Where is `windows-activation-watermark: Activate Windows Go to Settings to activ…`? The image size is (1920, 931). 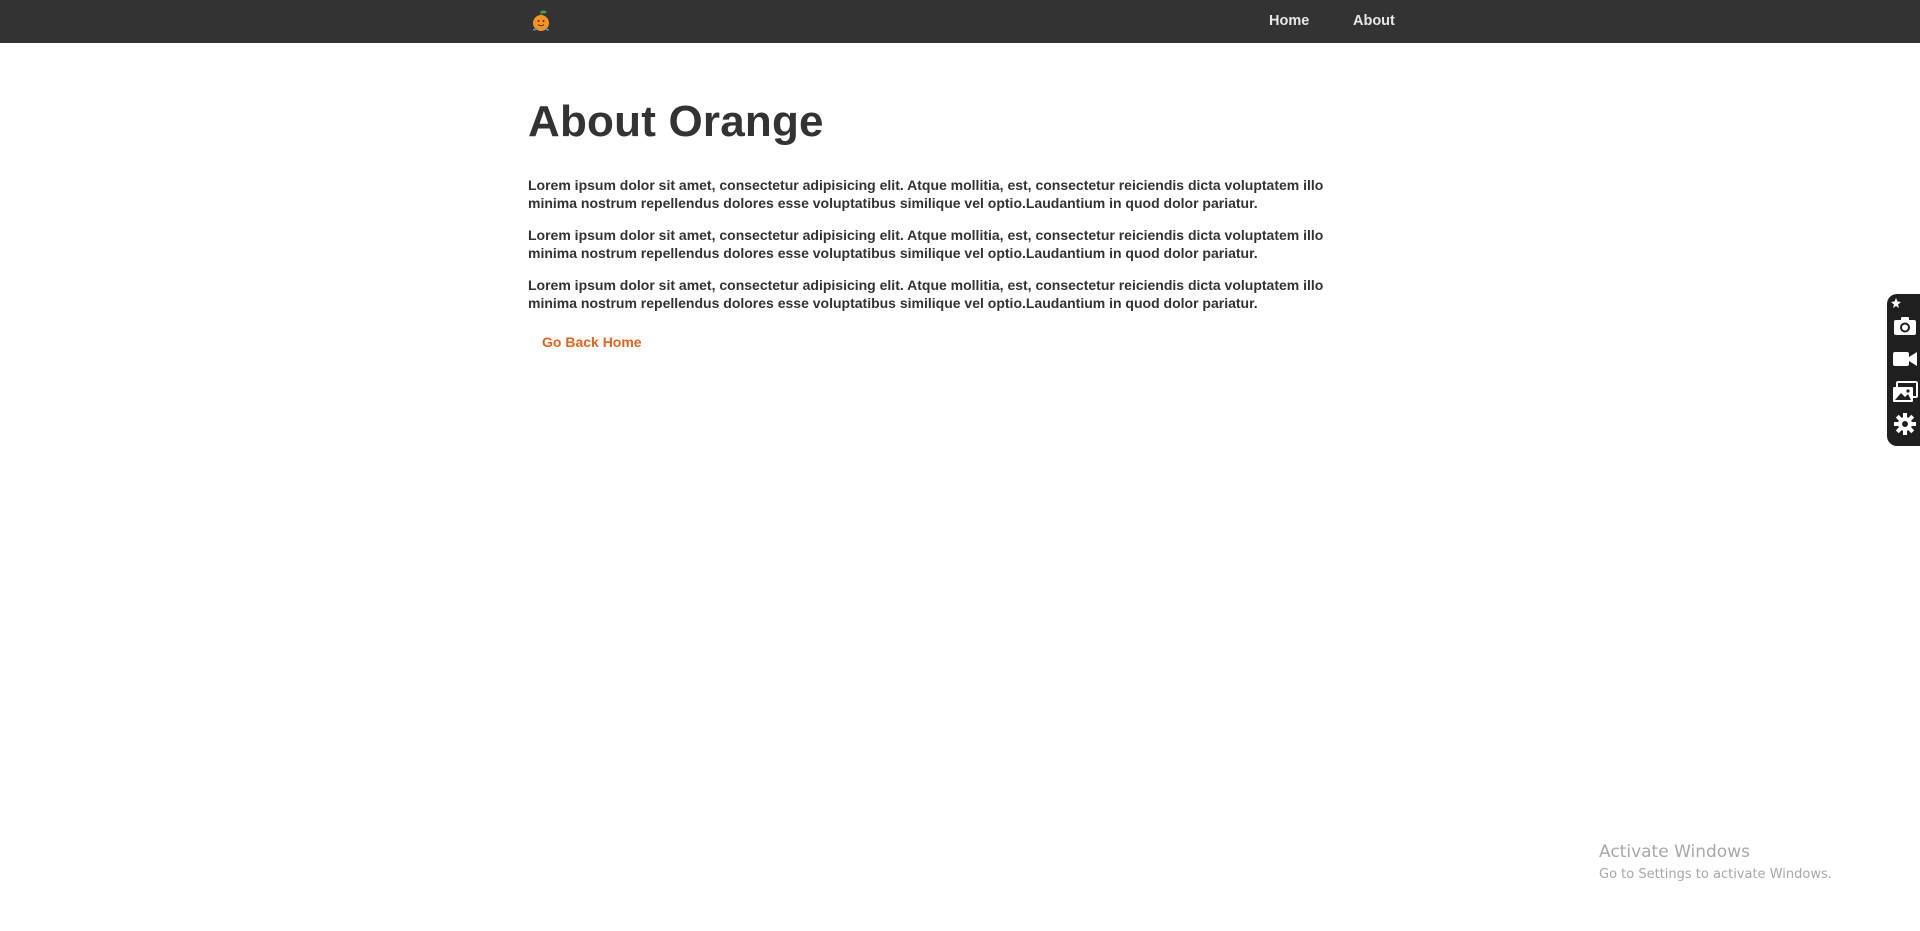
windows-activation-watermark: Activate Windows Go to Settings to activ… is located at coordinates (1715, 863).